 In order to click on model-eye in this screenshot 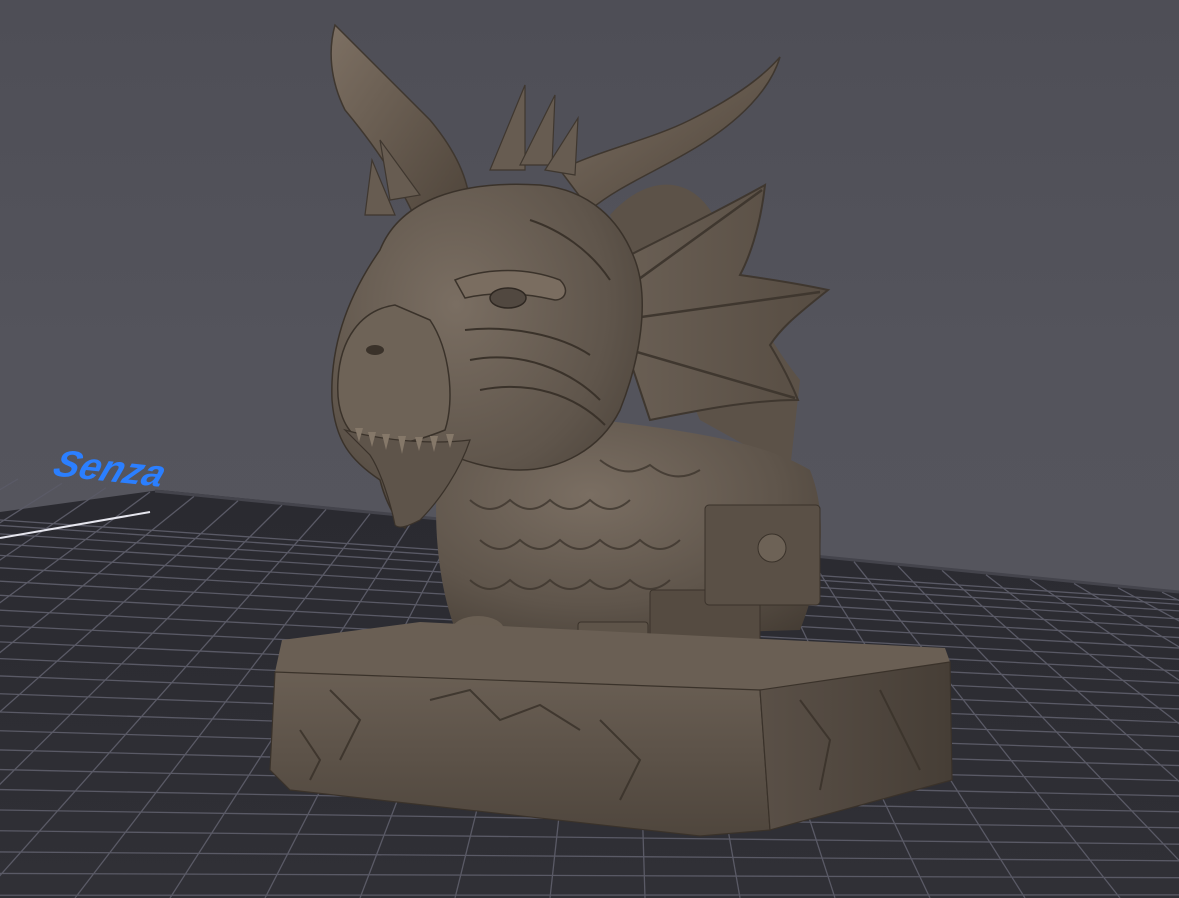, I will do `click(508, 298)`.